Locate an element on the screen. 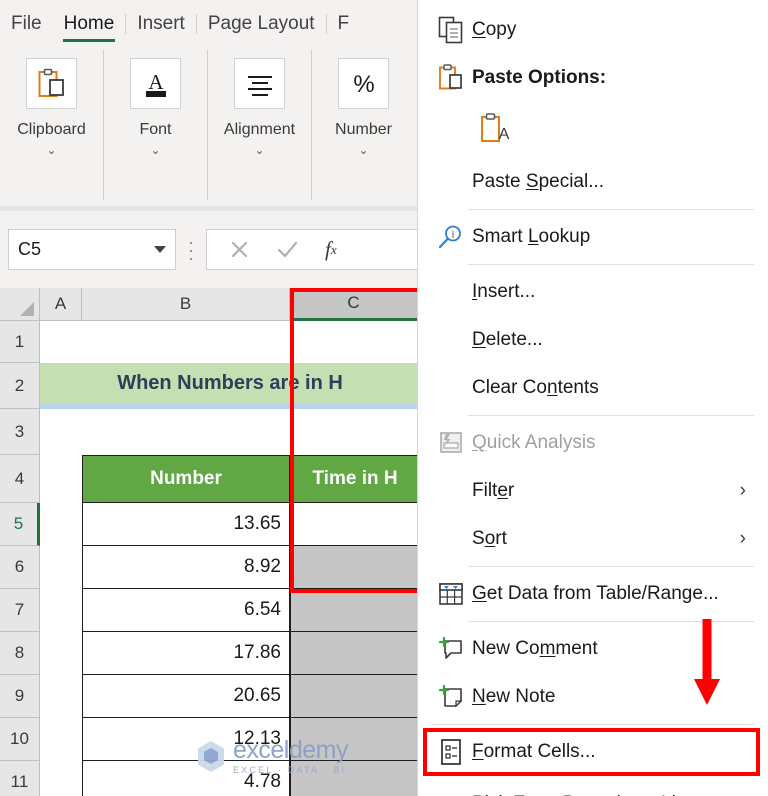 The image size is (768, 796). ribbon-group-number: % Number ⌄ is located at coordinates (363, 102).